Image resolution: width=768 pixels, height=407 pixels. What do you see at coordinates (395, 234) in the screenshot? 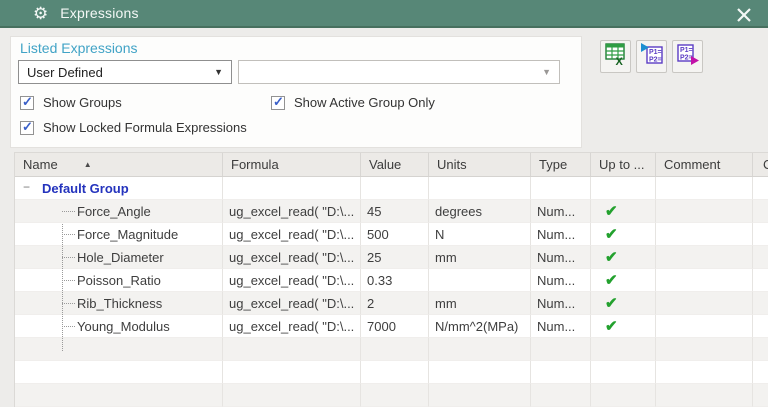
I see `cell-value: 500` at bounding box center [395, 234].